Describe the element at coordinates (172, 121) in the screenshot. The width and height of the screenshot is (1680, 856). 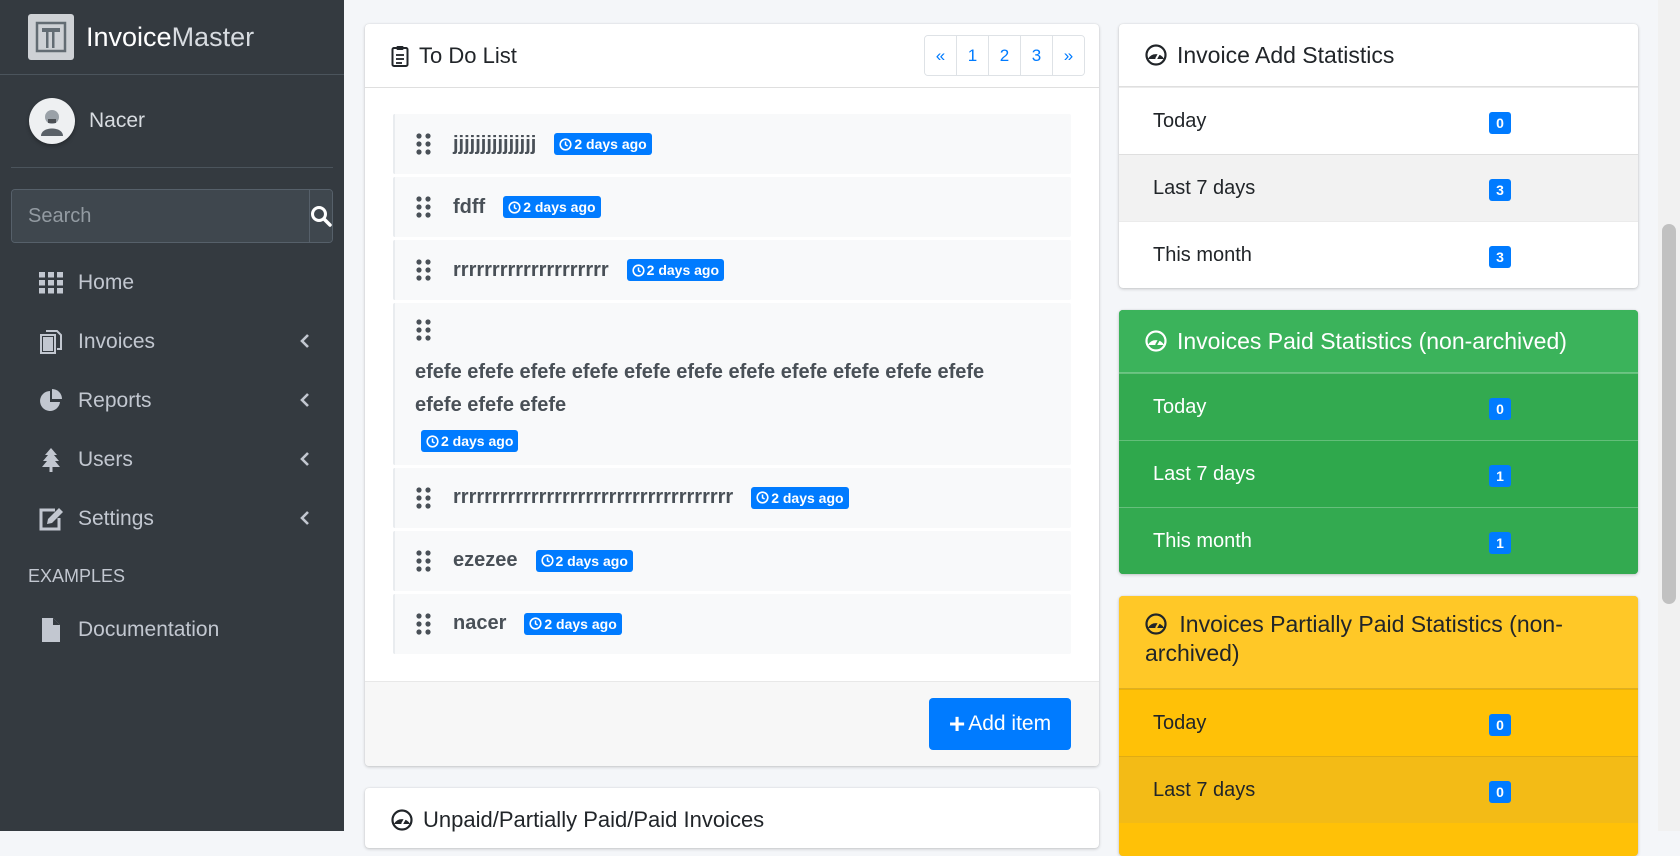
I see `user-panel: Nacer` at that location.